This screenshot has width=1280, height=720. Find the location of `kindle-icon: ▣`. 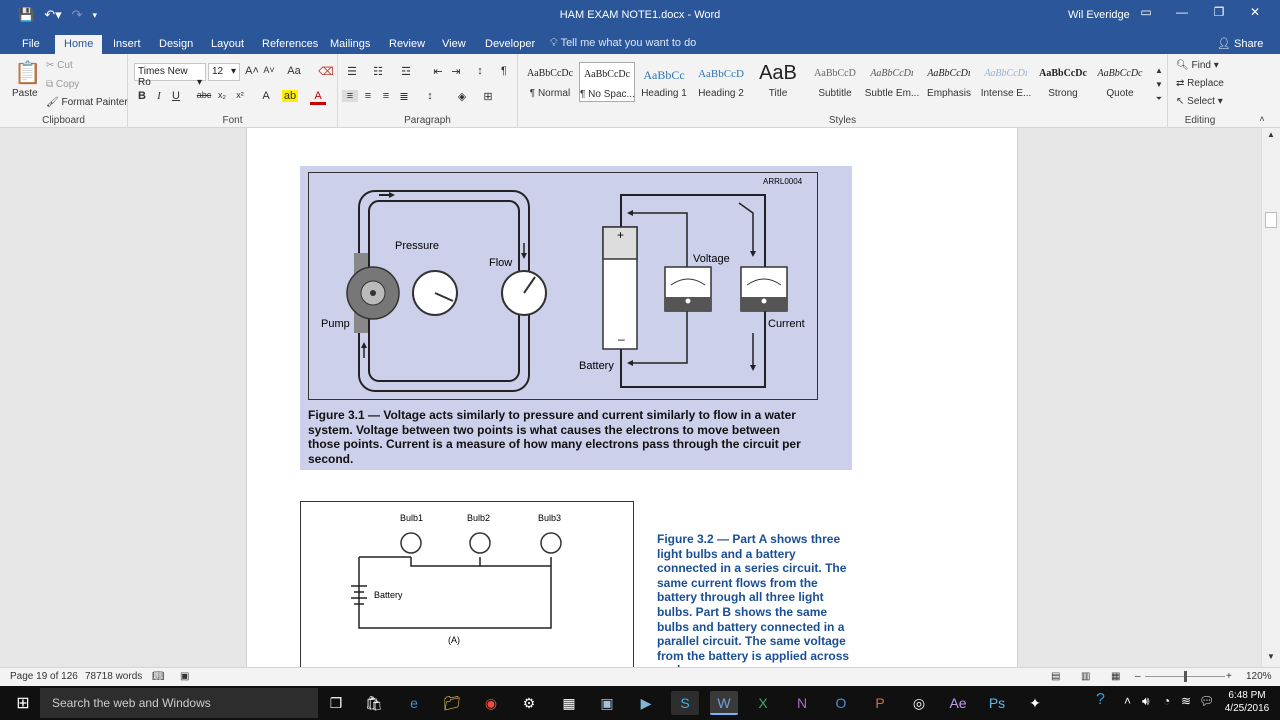

kindle-icon: ▣ is located at coordinates (607, 703).